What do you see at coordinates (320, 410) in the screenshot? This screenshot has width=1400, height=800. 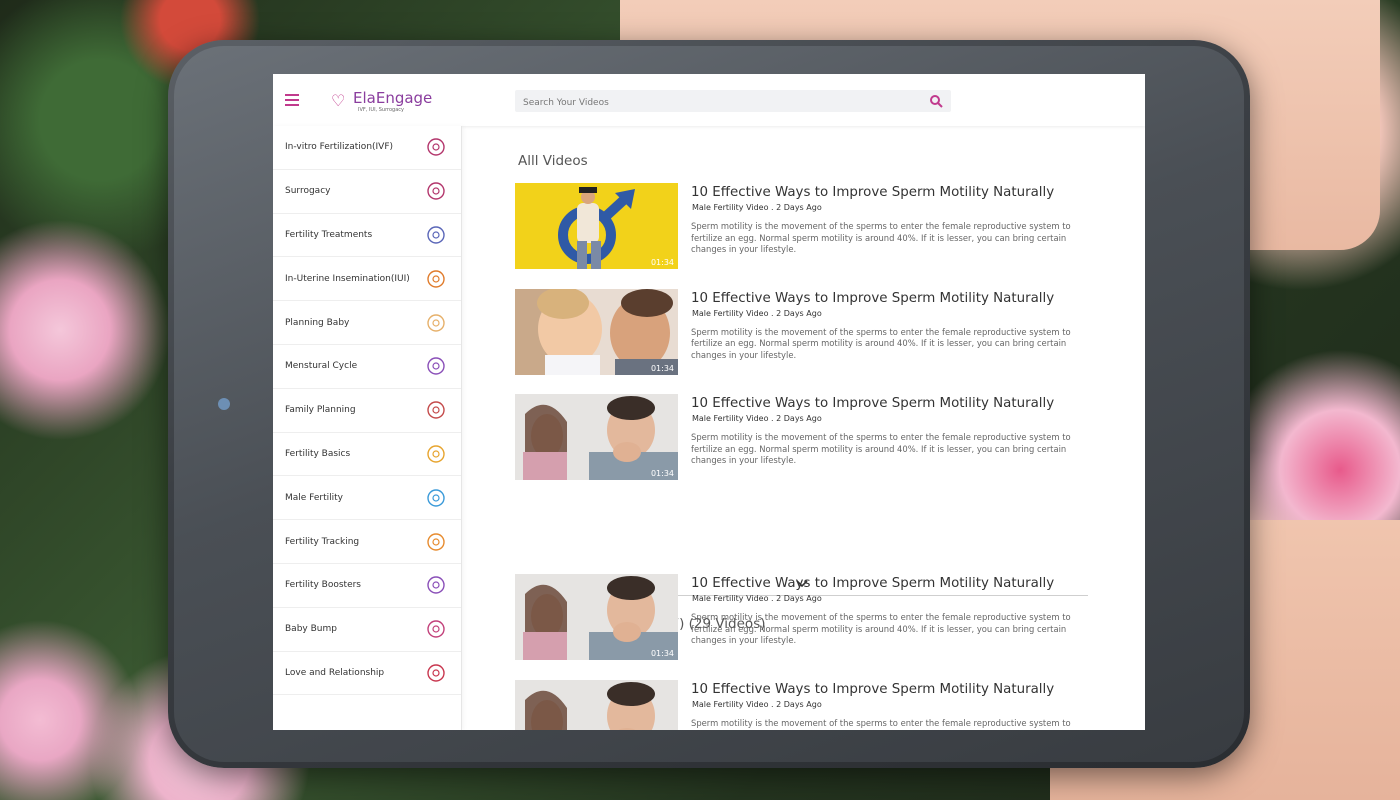 I see `sidebar-item-label: Family Planning` at bounding box center [320, 410].